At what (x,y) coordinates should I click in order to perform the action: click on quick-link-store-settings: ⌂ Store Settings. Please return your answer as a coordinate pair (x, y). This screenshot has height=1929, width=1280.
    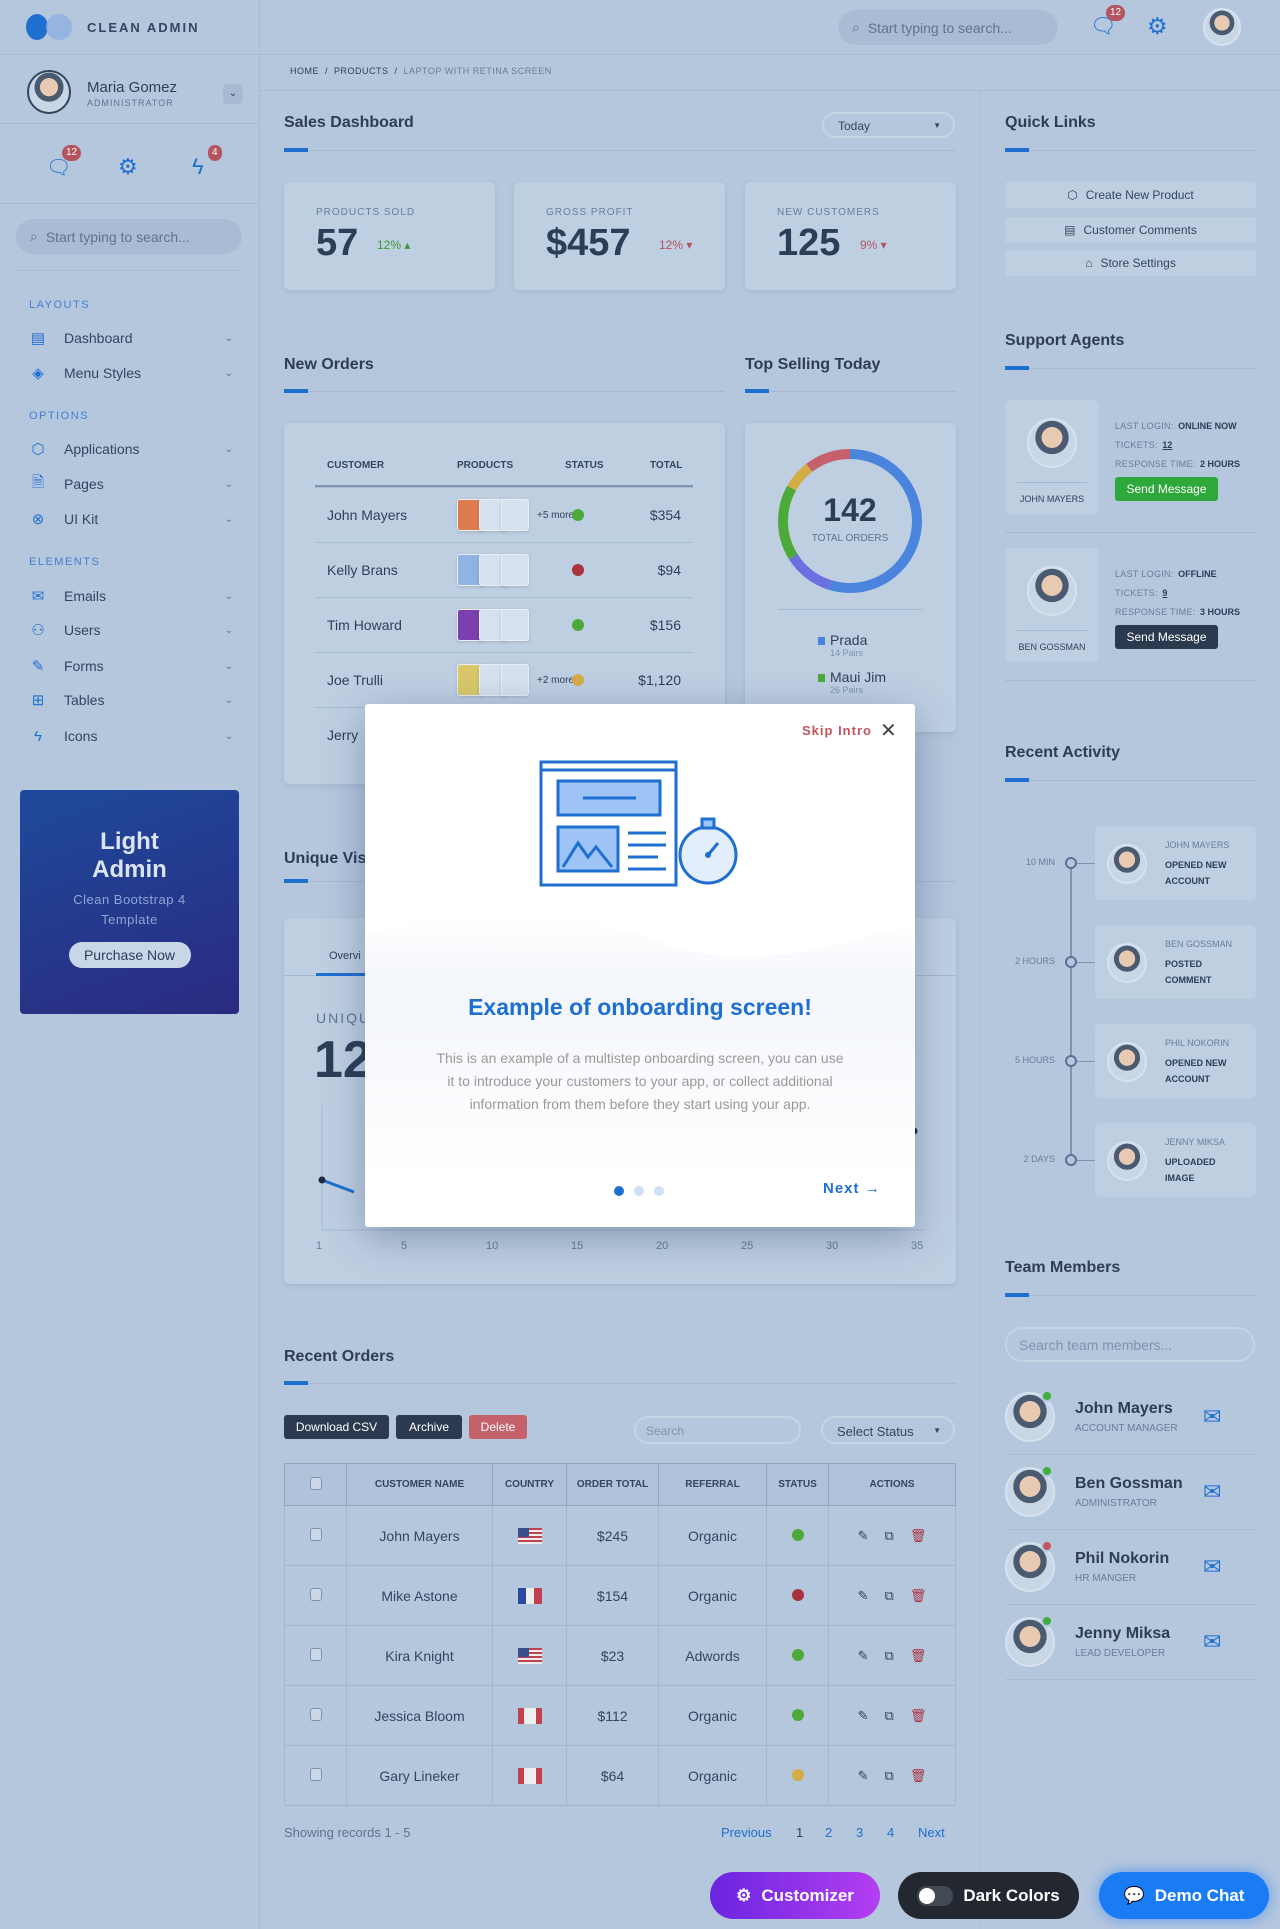
    Looking at the image, I should click on (1130, 263).